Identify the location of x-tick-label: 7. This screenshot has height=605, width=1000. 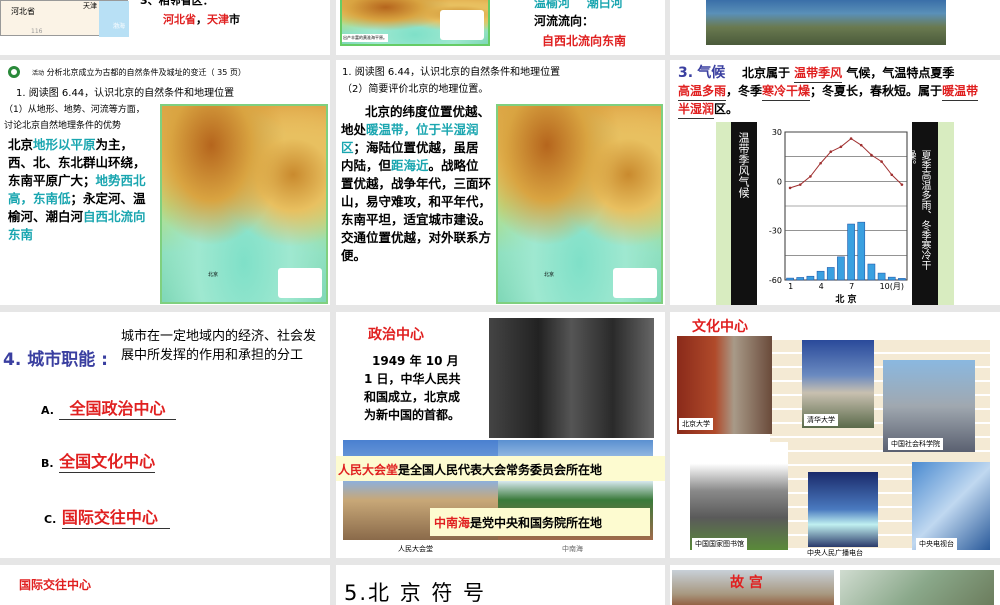
(851, 286).